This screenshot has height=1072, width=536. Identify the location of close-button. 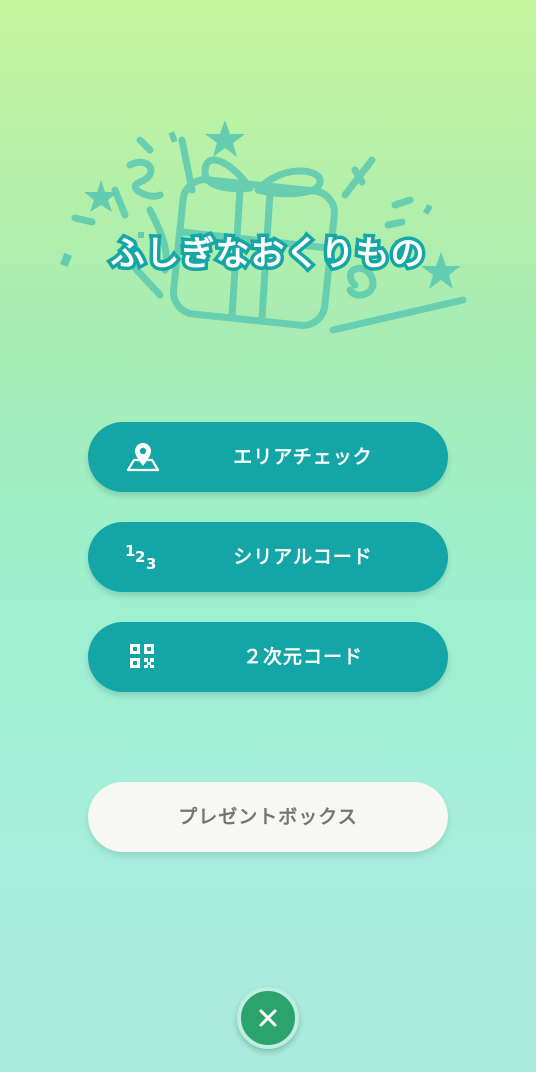
(268, 1018).